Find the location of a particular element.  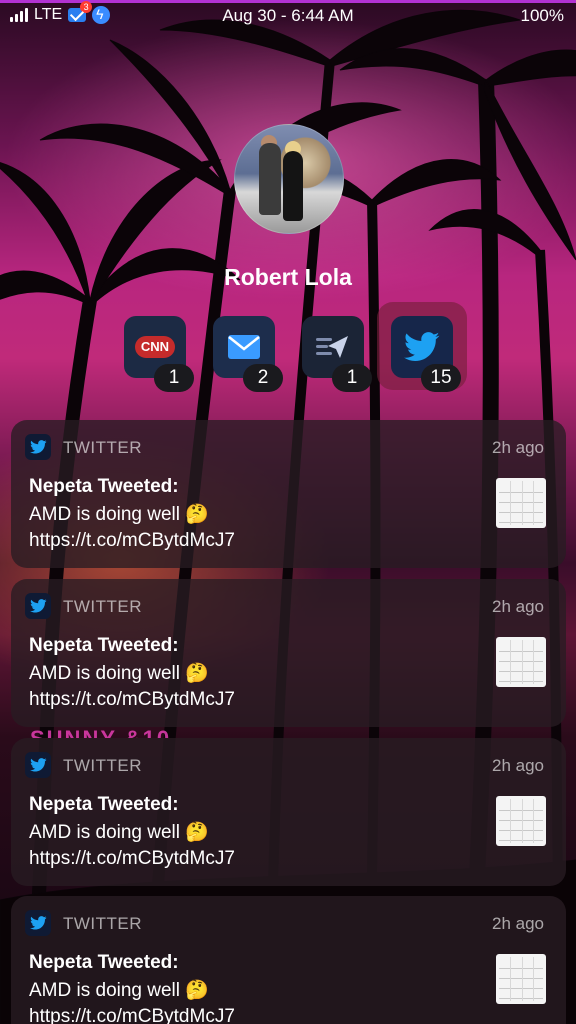

send-icon is located at coordinates (332, 347).